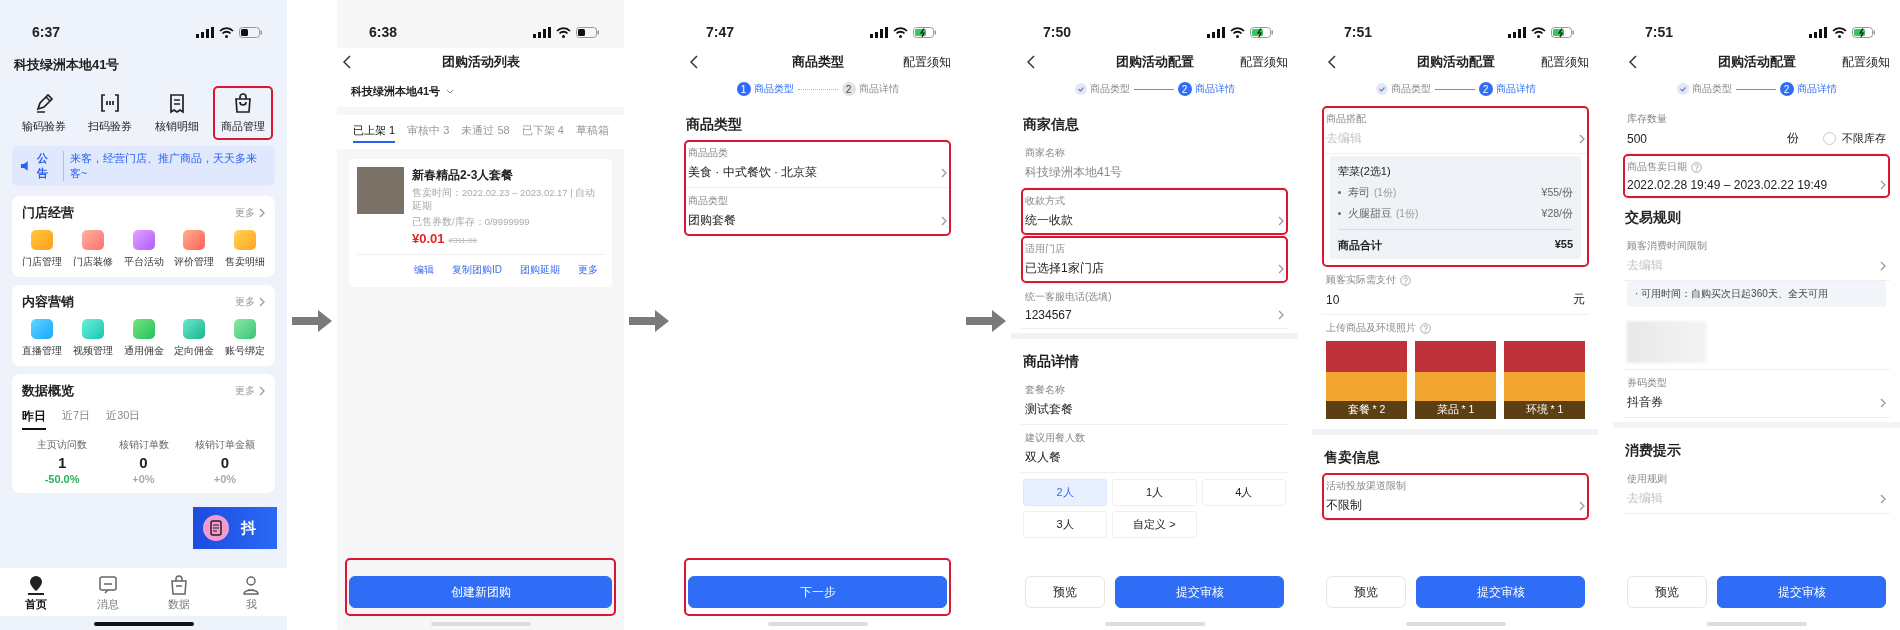 The width and height of the screenshot is (1900, 630). What do you see at coordinates (811, 220) in the screenshot?
I see `field-value: 团购套餐` at bounding box center [811, 220].